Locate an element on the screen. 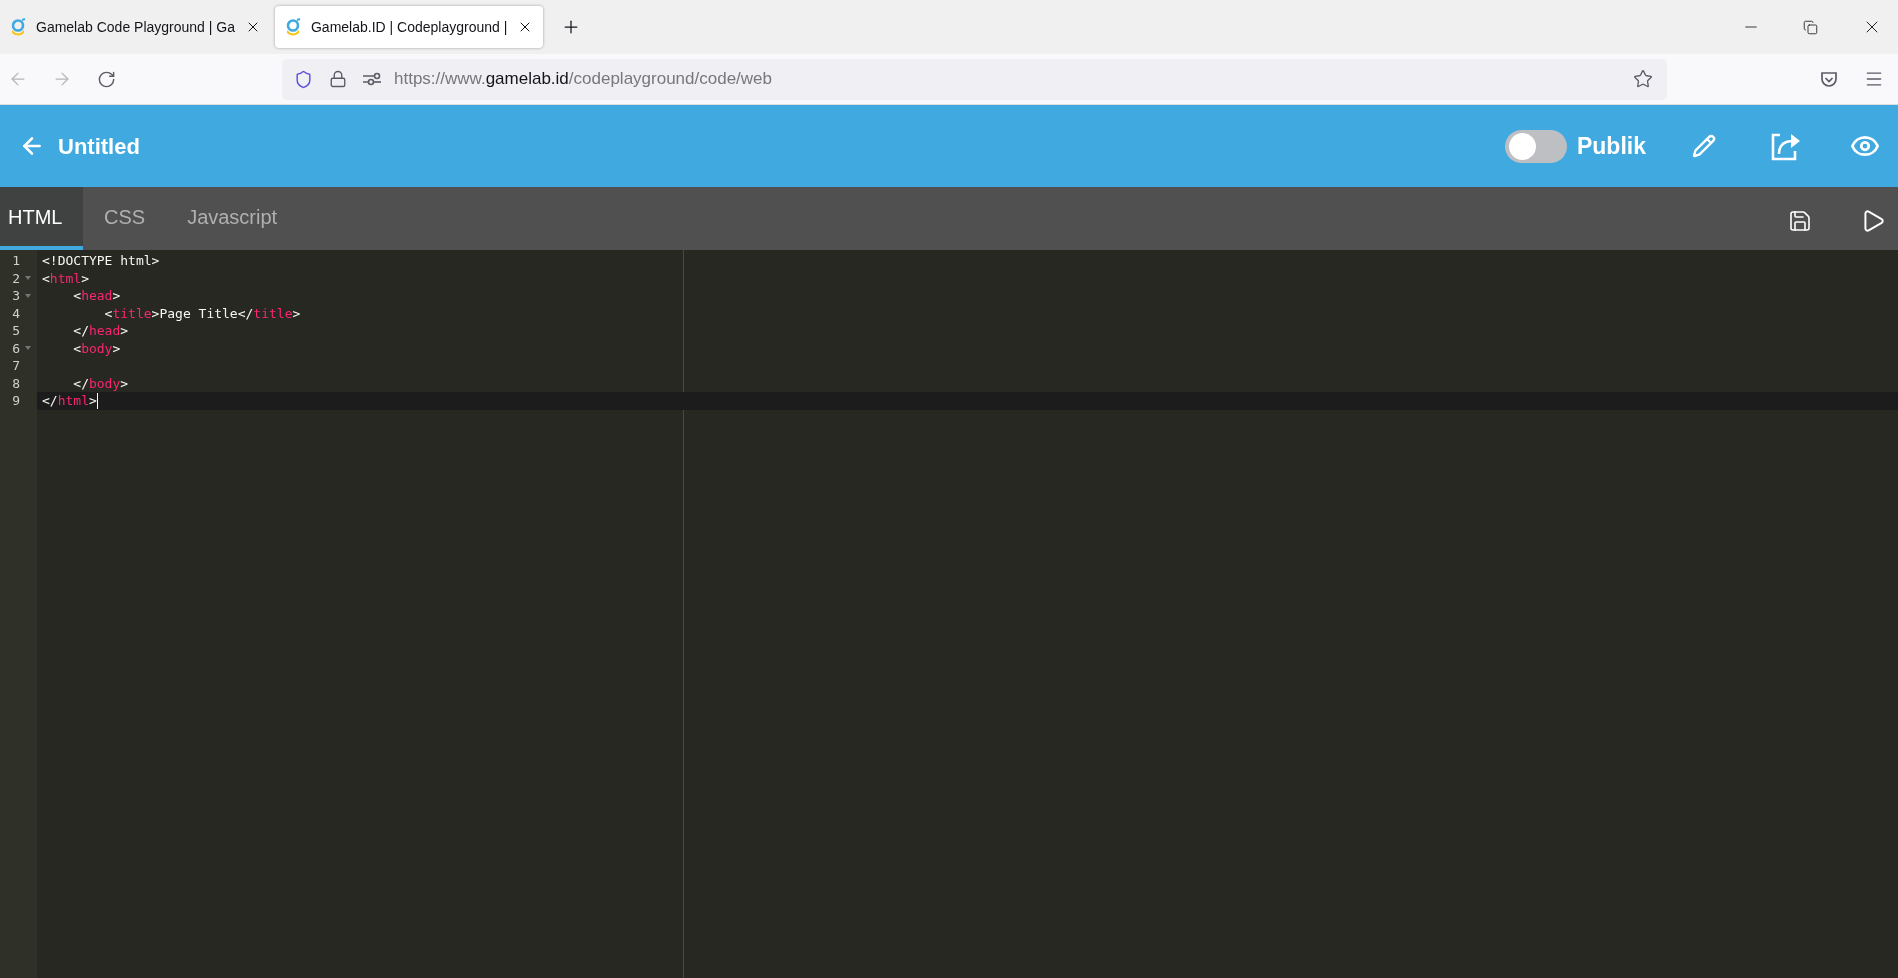 Image resolution: width=1898 pixels, height=978 pixels. restore-icon is located at coordinates (1810, 27).